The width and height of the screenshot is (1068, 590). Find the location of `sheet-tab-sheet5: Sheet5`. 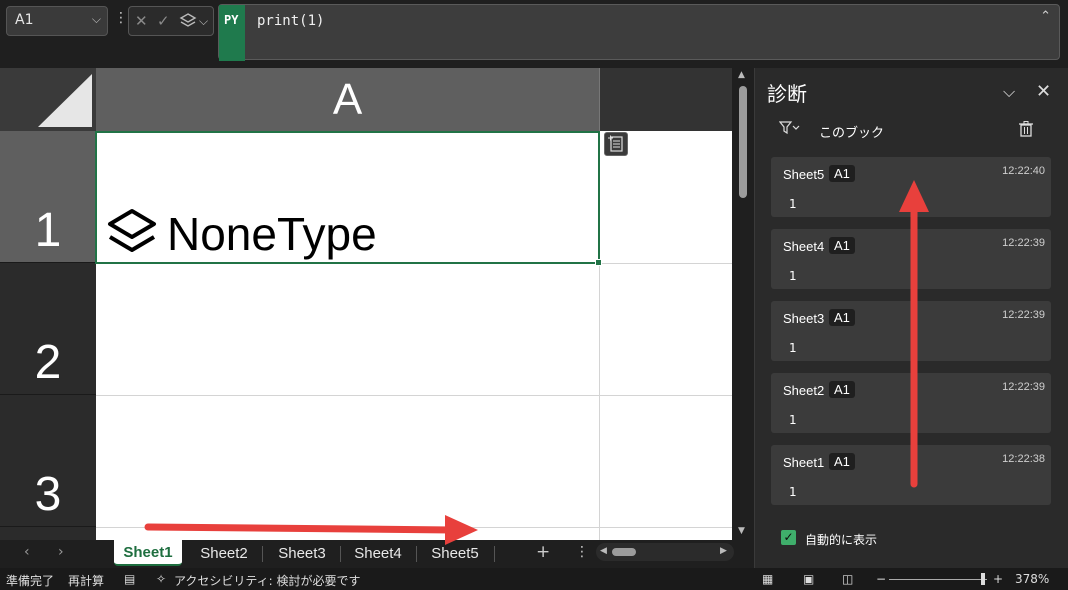

sheet-tab-sheet5: Sheet5 is located at coordinates (455, 553).